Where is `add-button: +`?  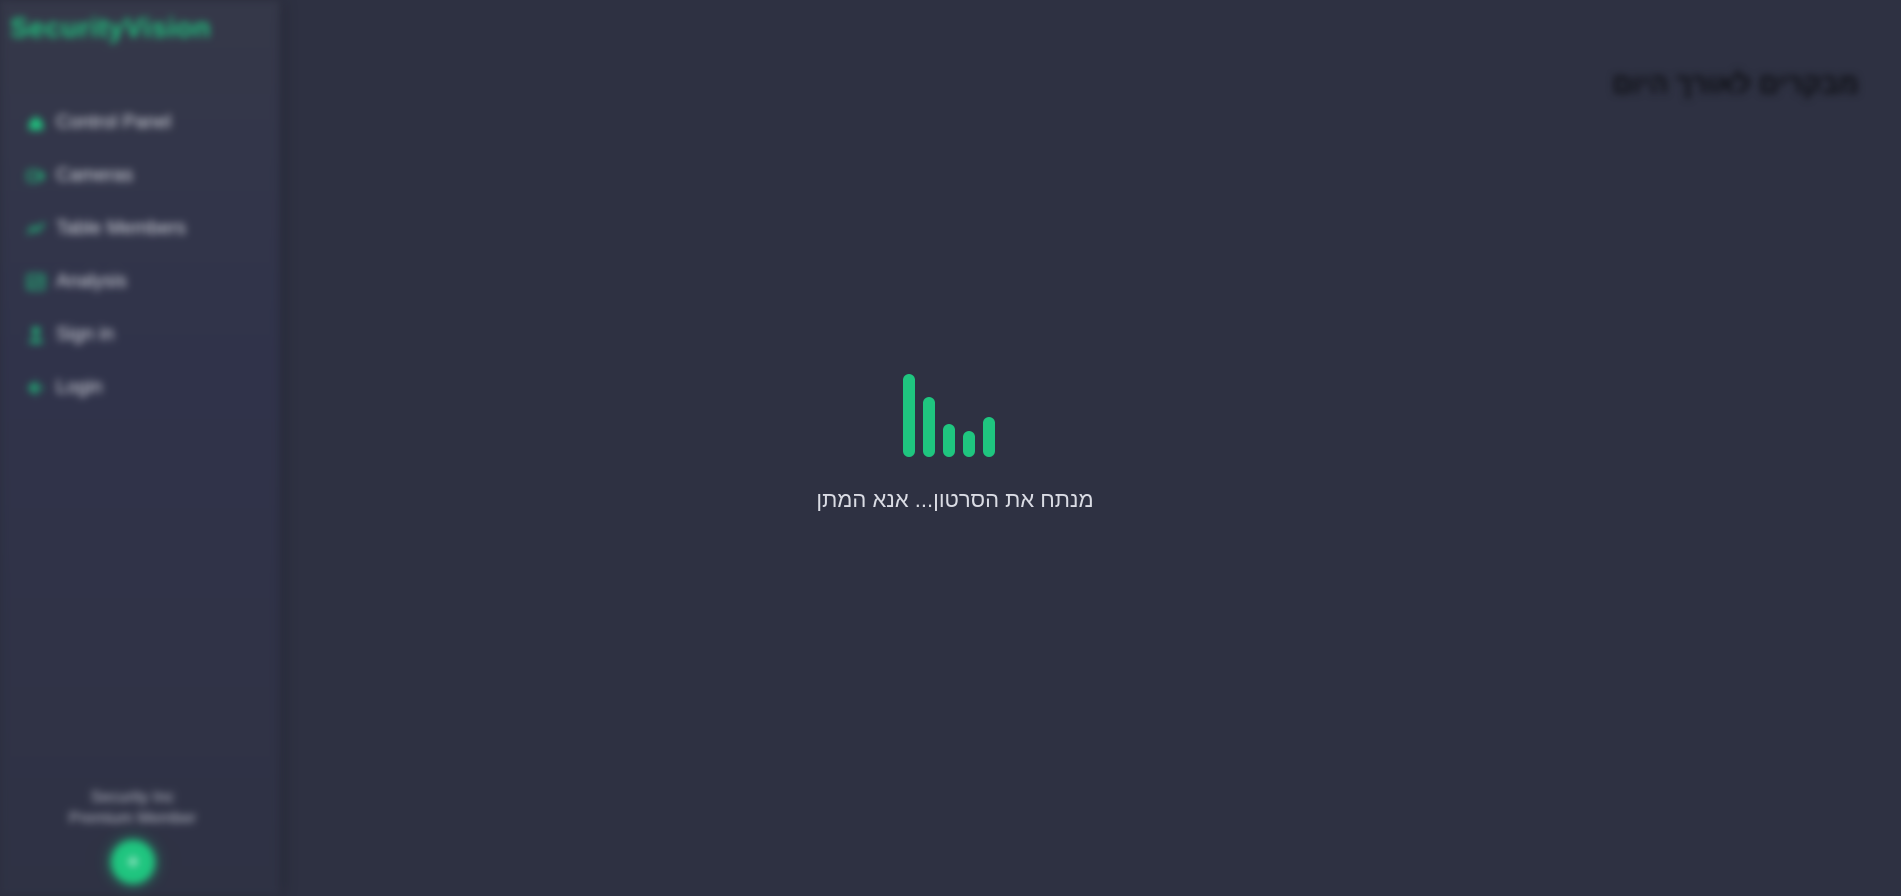
add-button: + is located at coordinates (133, 862).